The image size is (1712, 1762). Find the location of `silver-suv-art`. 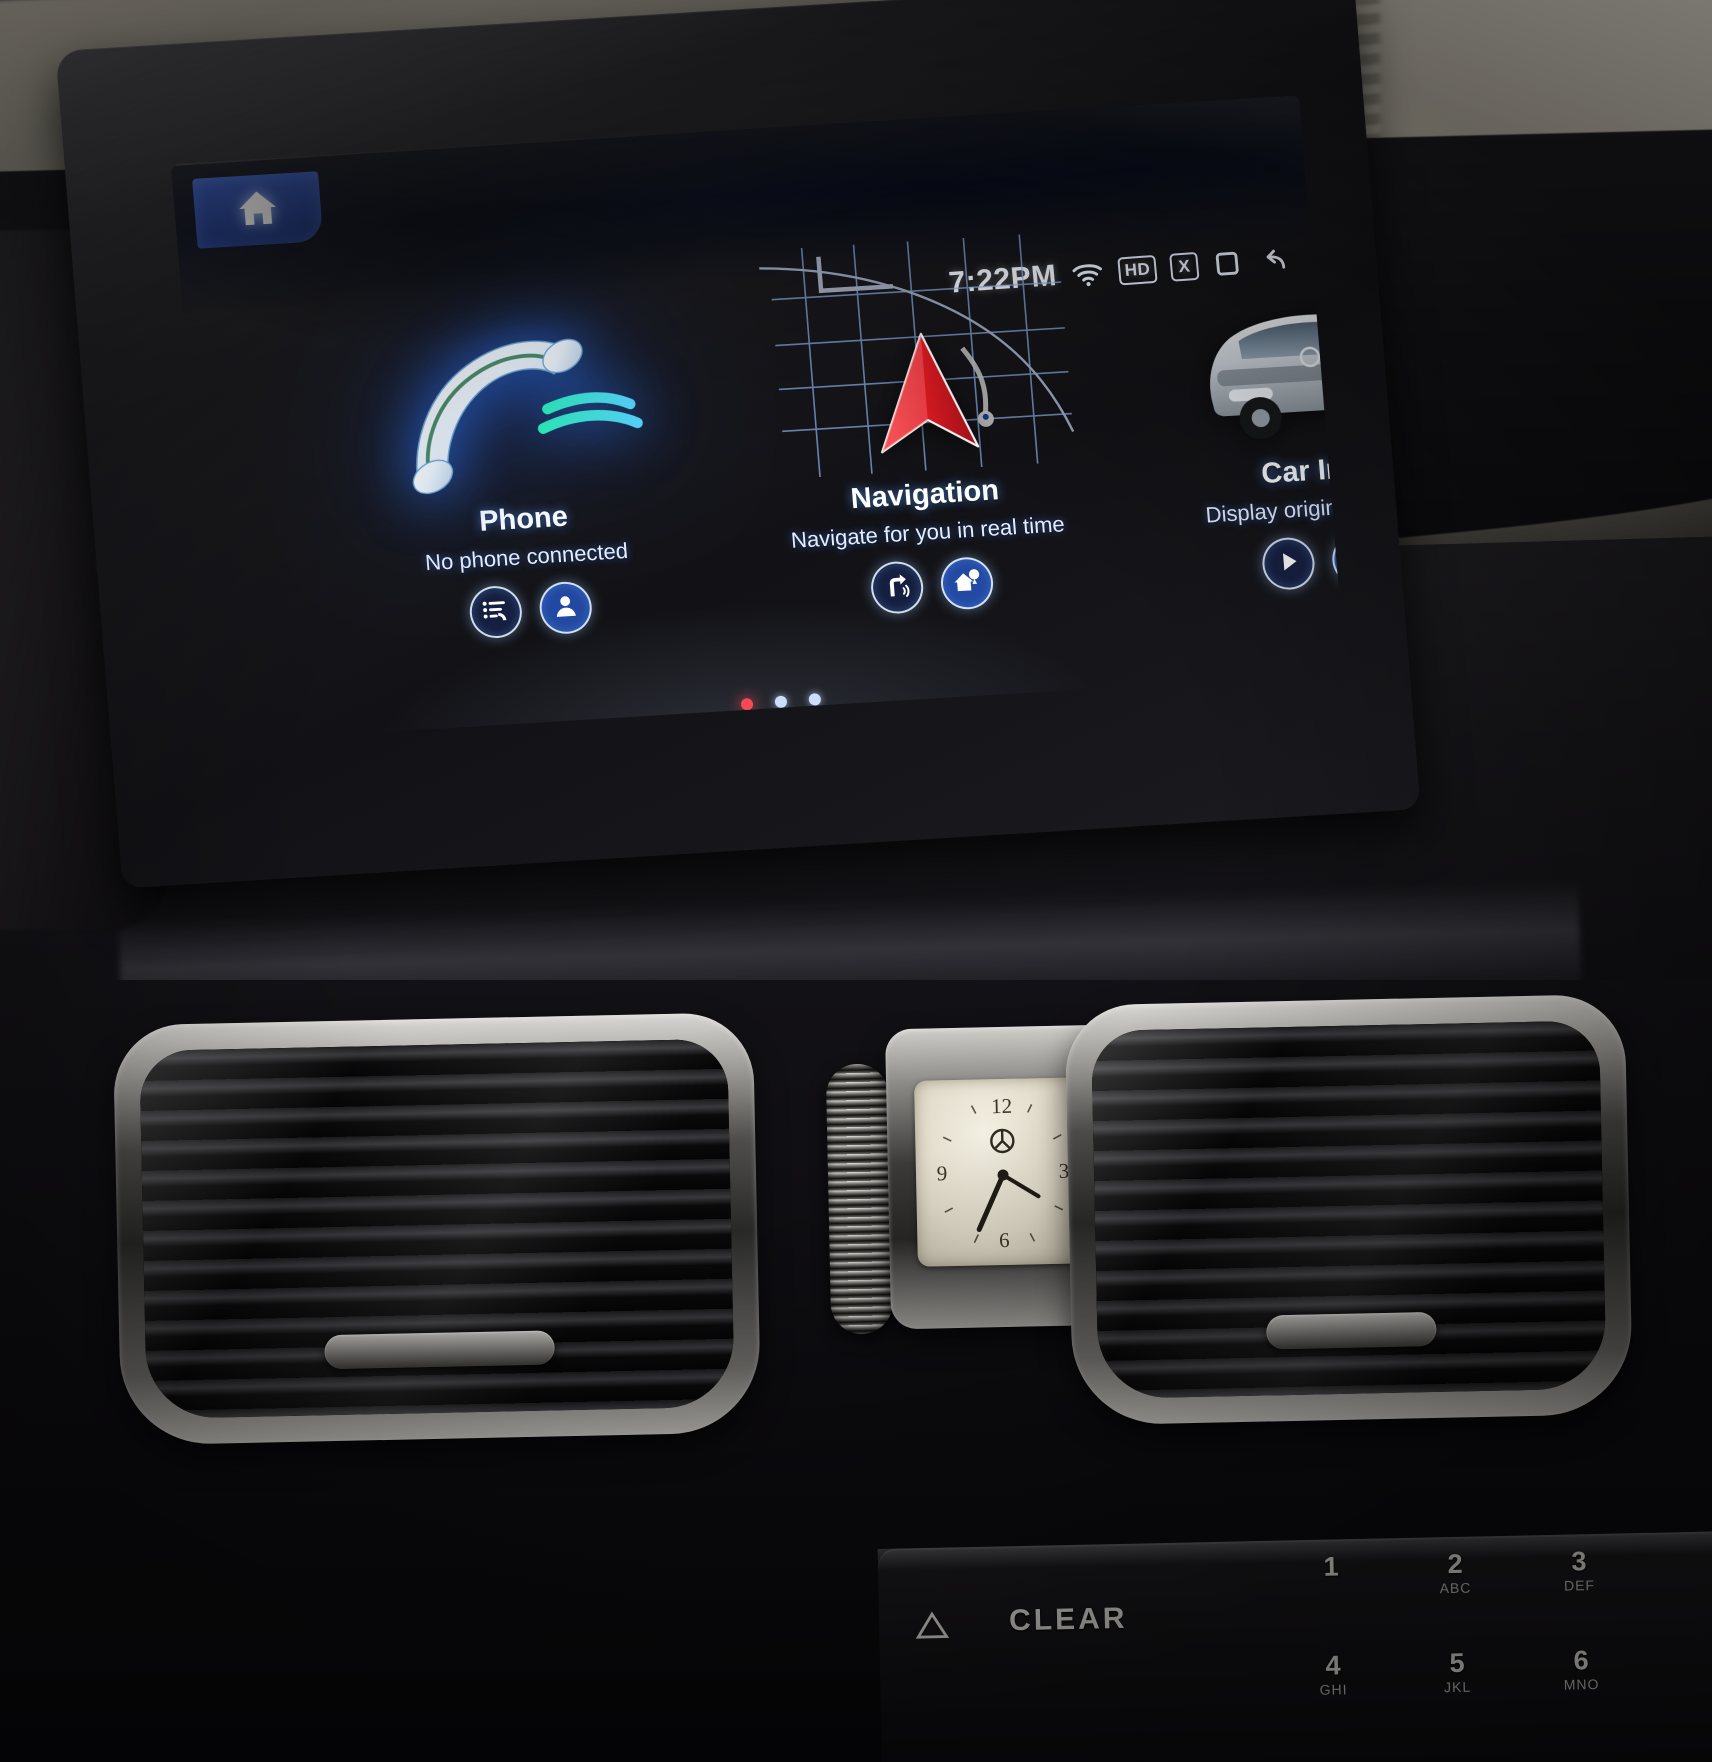

silver-suv-art is located at coordinates (1240, 360).